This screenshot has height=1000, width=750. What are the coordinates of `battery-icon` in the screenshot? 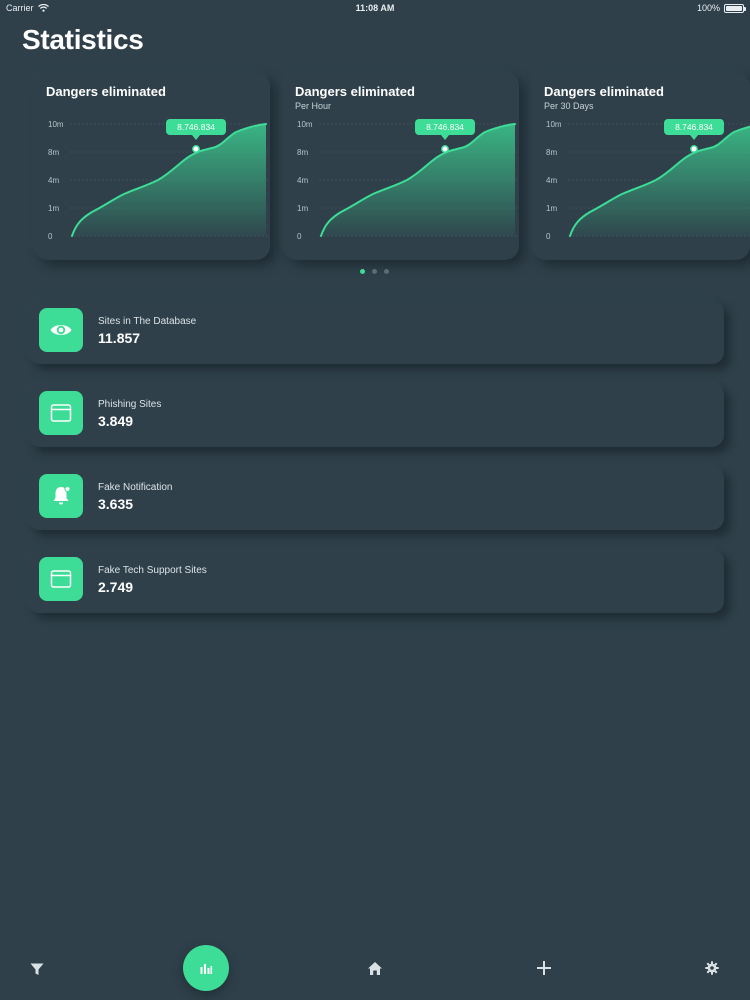 It's located at (735, 8).